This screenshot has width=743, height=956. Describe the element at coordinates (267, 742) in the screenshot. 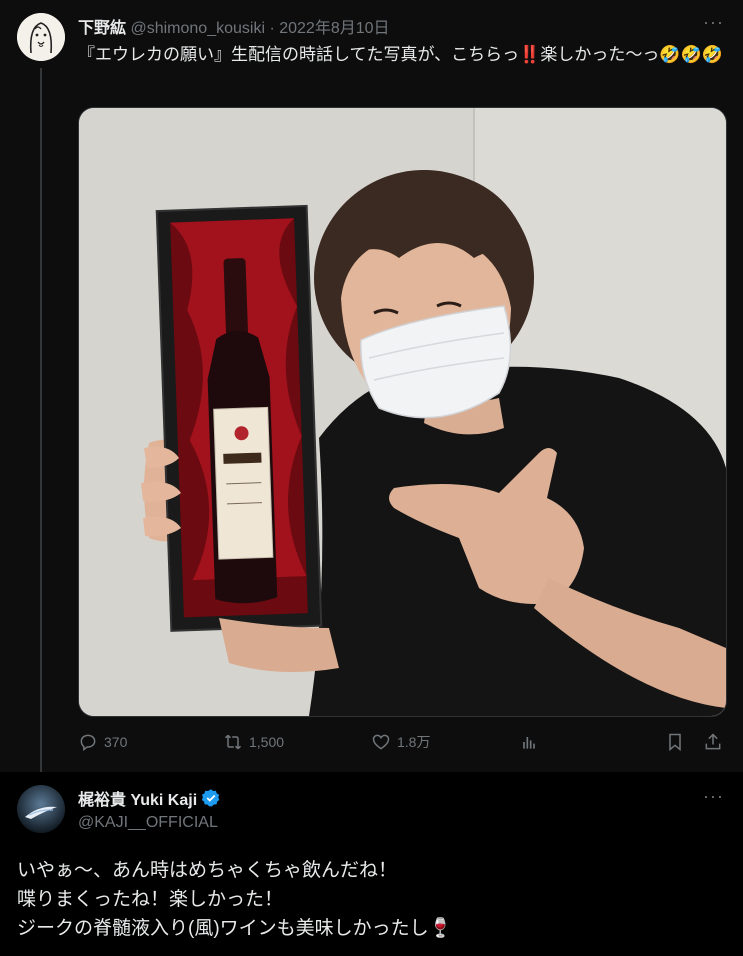

I see `retweet-count: 1,500` at that location.